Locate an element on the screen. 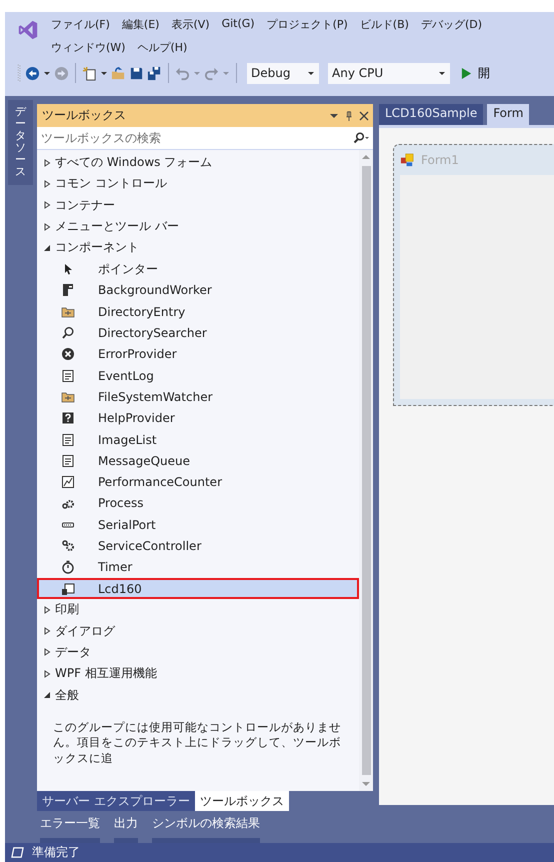 The height and width of the screenshot is (862, 554). search-field: ツールボックスの検索 is located at coordinates (205, 138).